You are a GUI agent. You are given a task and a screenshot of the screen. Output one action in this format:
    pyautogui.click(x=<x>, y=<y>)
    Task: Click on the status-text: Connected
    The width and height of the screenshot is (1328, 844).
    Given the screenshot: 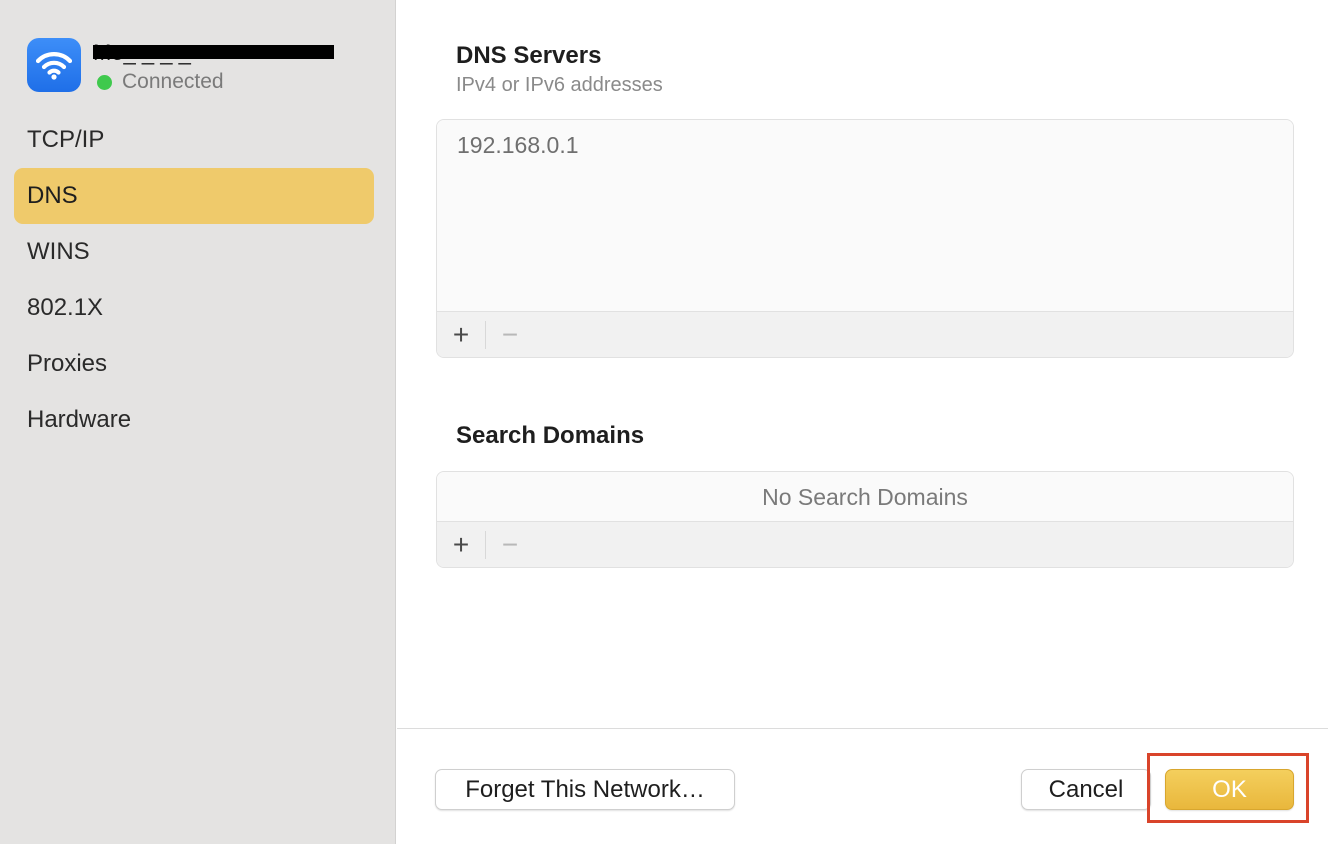 What is the action you would take?
    pyautogui.click(x=173, y=81)
    